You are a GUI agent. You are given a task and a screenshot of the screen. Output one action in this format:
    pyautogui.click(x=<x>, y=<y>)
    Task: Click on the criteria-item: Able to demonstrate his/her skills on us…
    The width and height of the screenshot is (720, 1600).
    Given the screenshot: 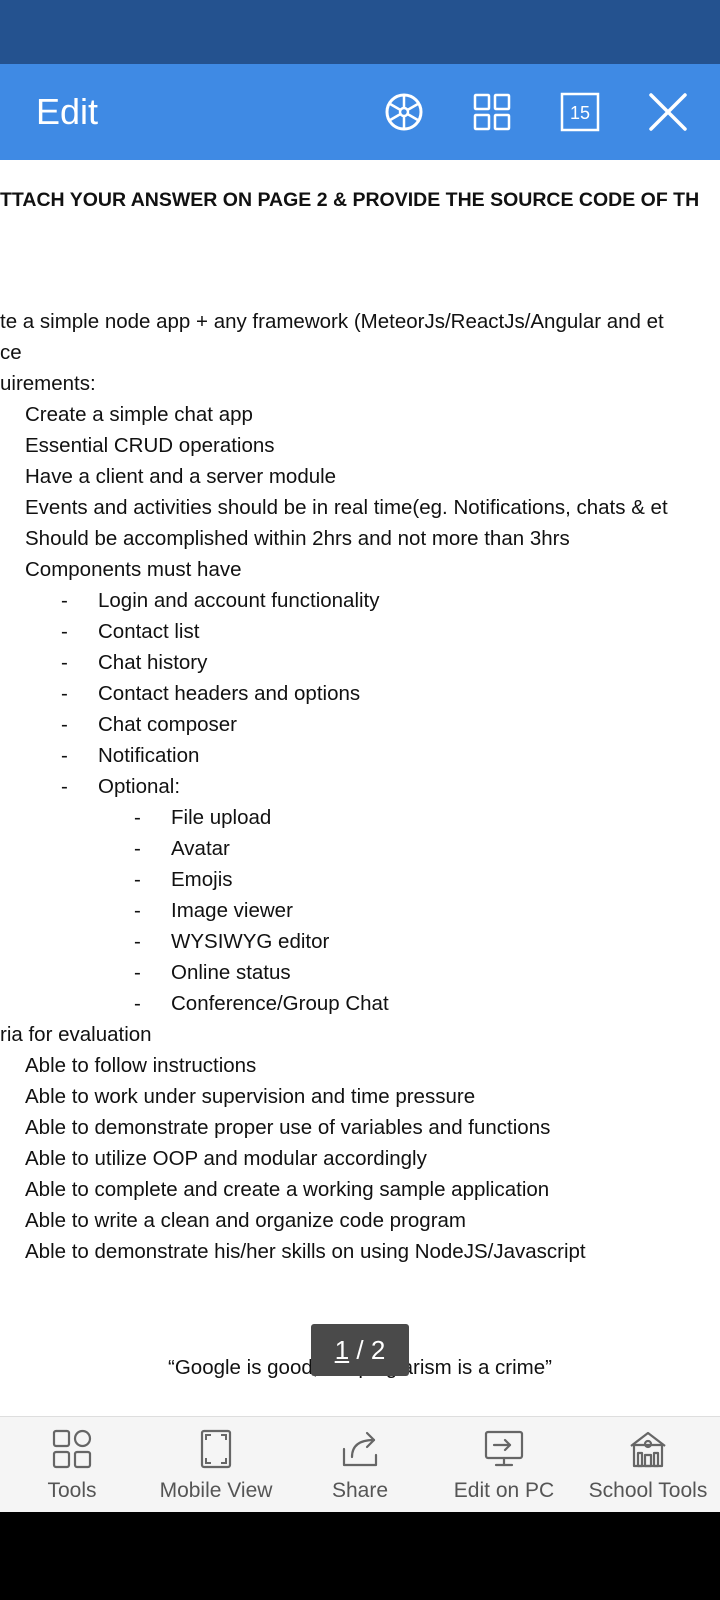 What is the action you would take?
    pyautogui.click(x=305, y=1251)
    